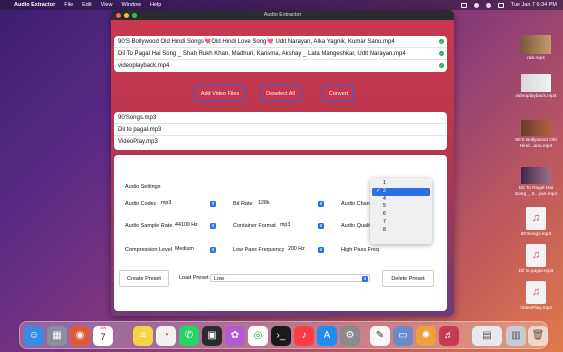  I want to click on window-titlebar: Audio Extractor, so click(282, 15).